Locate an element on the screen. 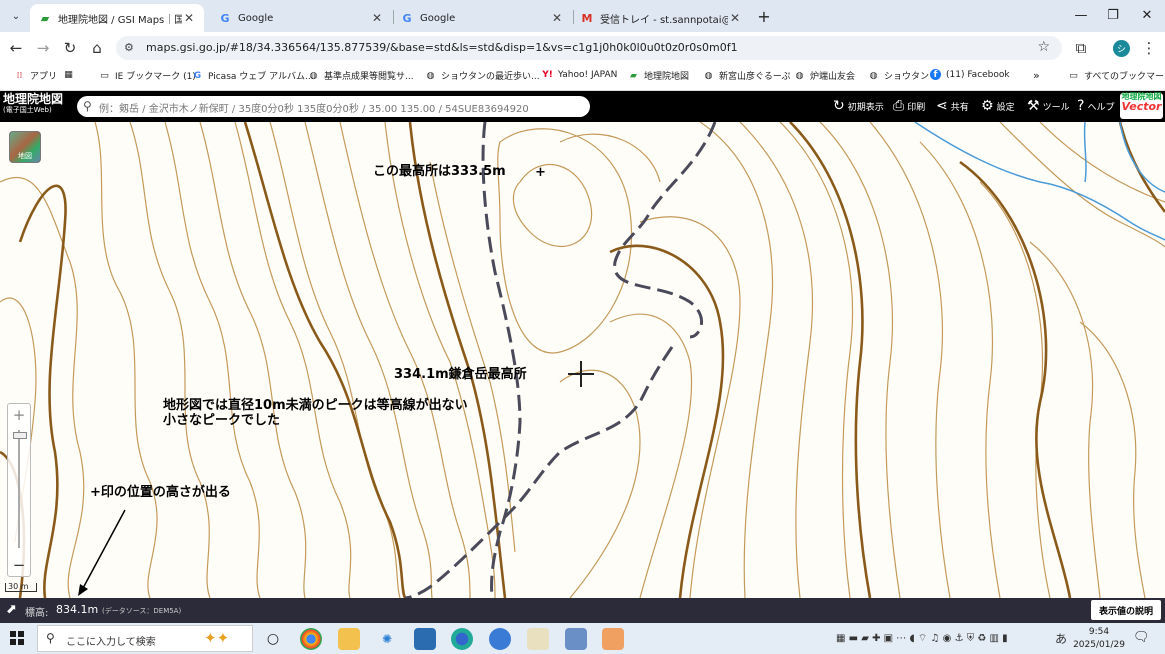 This screenshot has height=654, width=1165. map-app-icon is located at coordinates (576, 639).